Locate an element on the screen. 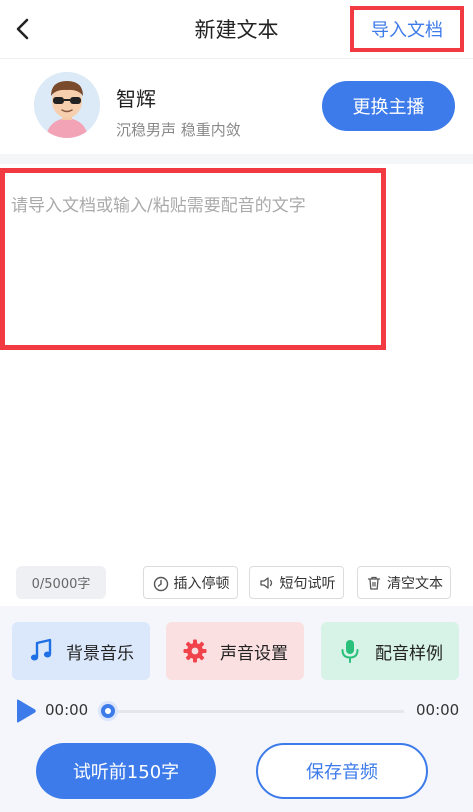 This screenshot has height=812, width=473. sentence-preview-button: 短句试听 is located at coordinates (296, 582).